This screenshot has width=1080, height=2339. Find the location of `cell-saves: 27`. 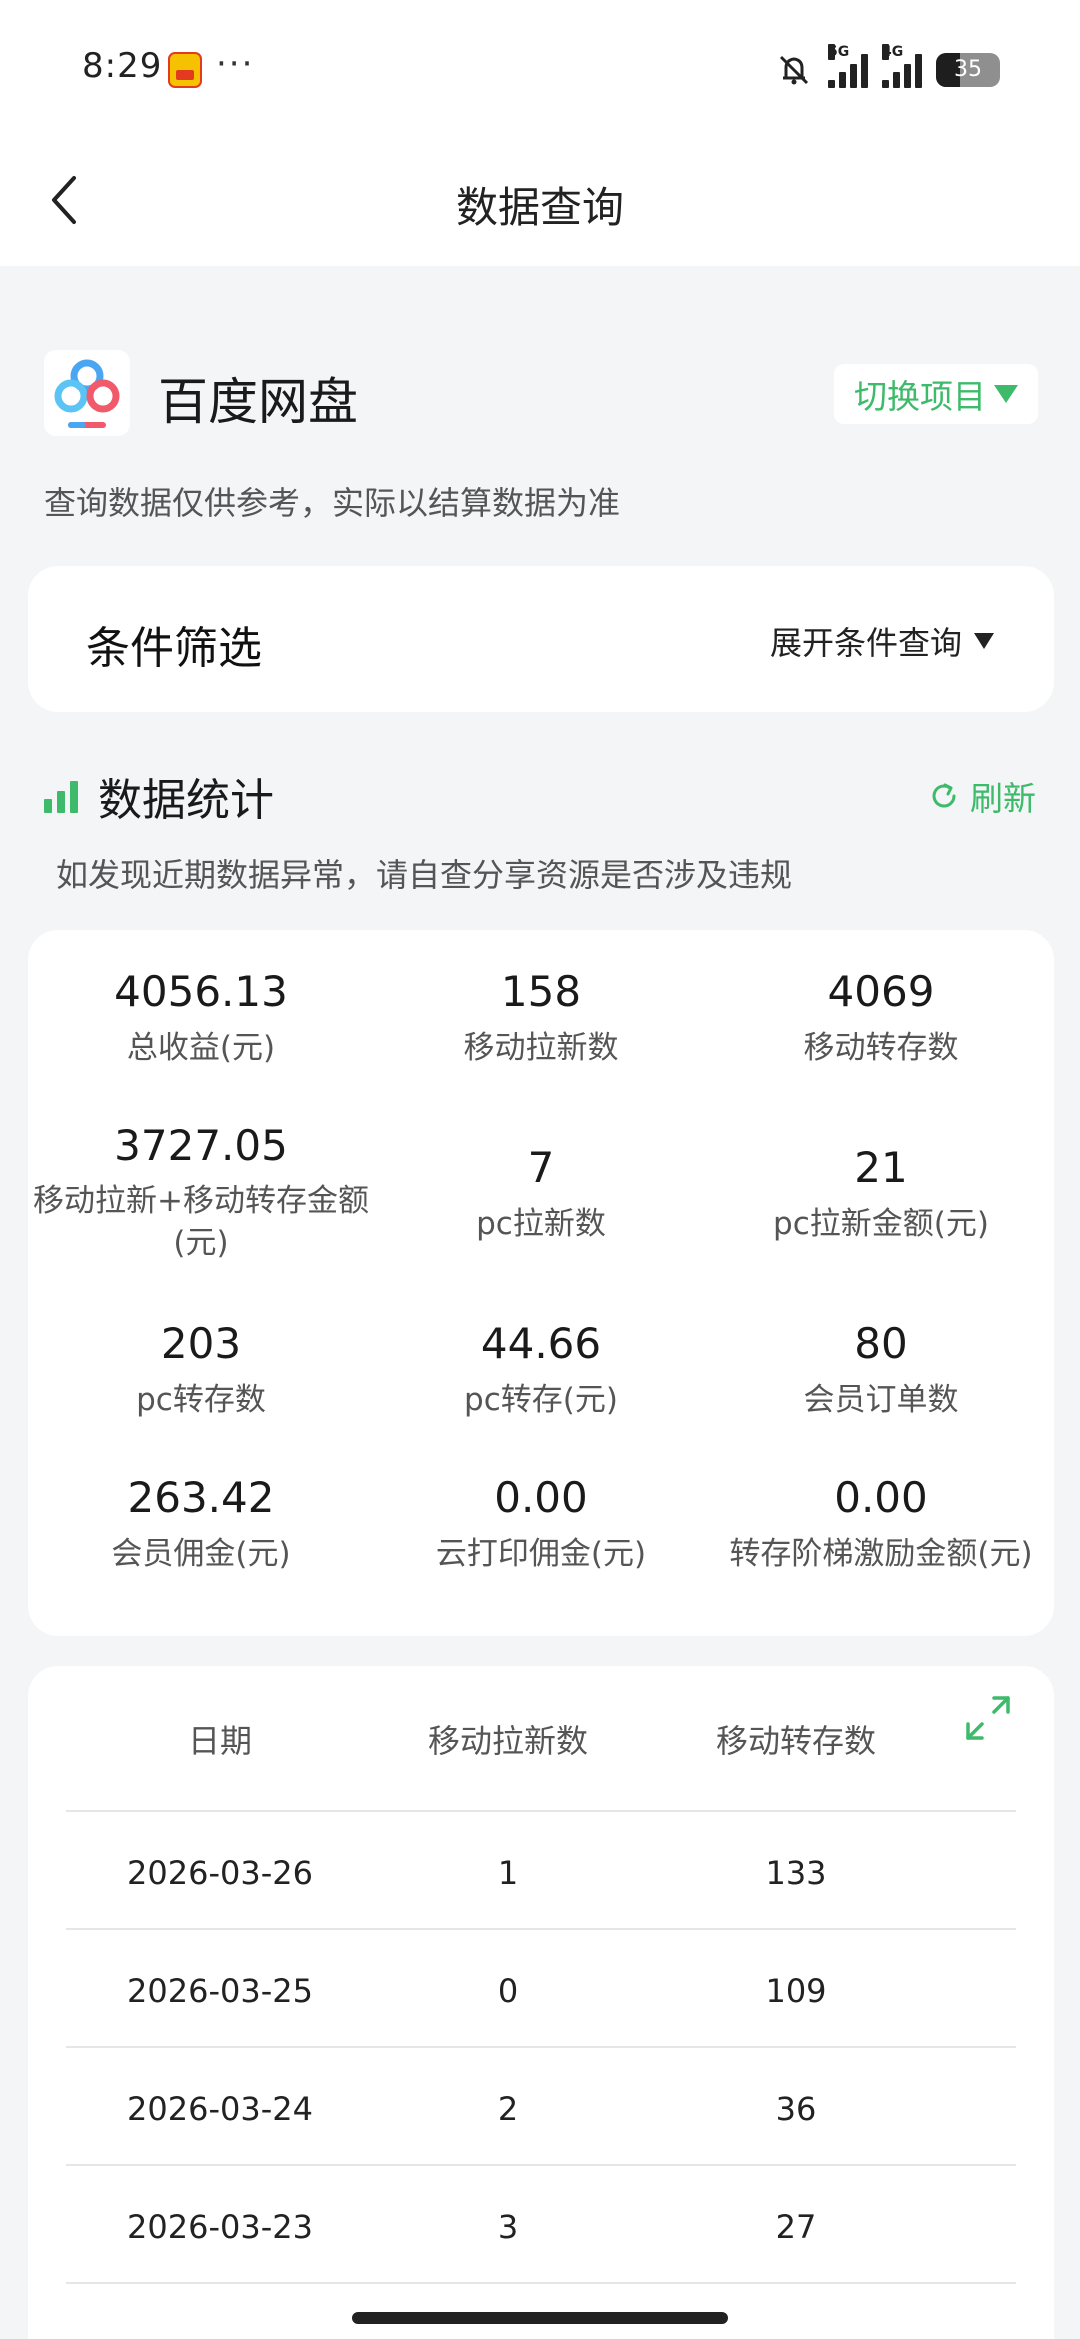

cell-saves: 27 is located at coordinates (796, 2227).